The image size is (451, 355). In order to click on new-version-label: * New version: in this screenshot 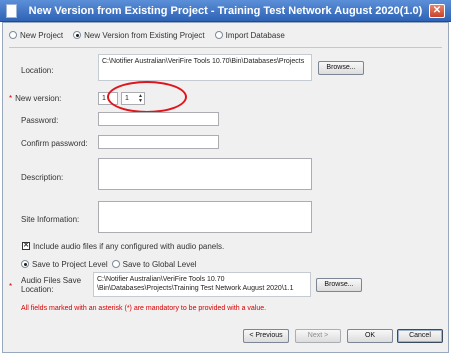, I will do `click(35, 98)`.